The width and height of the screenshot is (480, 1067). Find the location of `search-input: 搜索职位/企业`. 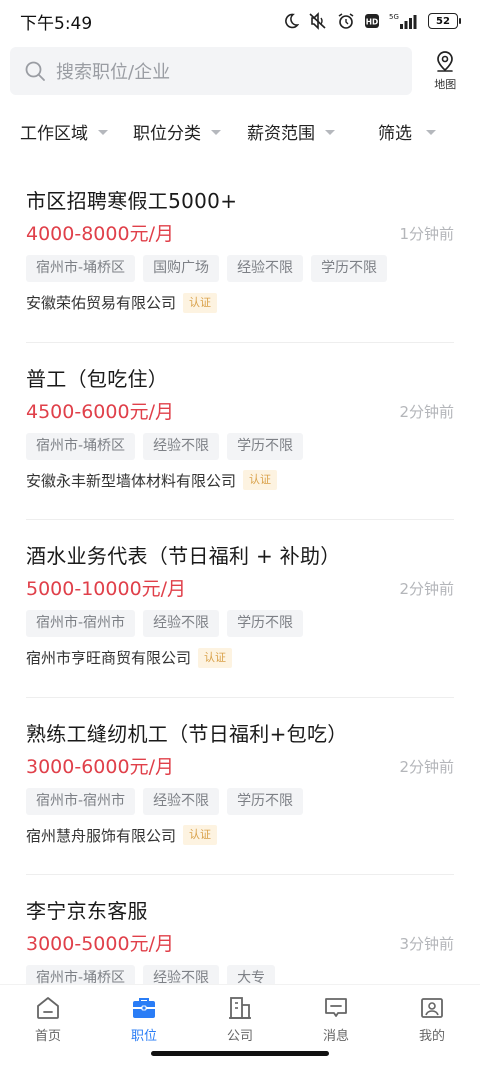

search-input: 搜索职位/企业 is located at coordinates (211, 71).